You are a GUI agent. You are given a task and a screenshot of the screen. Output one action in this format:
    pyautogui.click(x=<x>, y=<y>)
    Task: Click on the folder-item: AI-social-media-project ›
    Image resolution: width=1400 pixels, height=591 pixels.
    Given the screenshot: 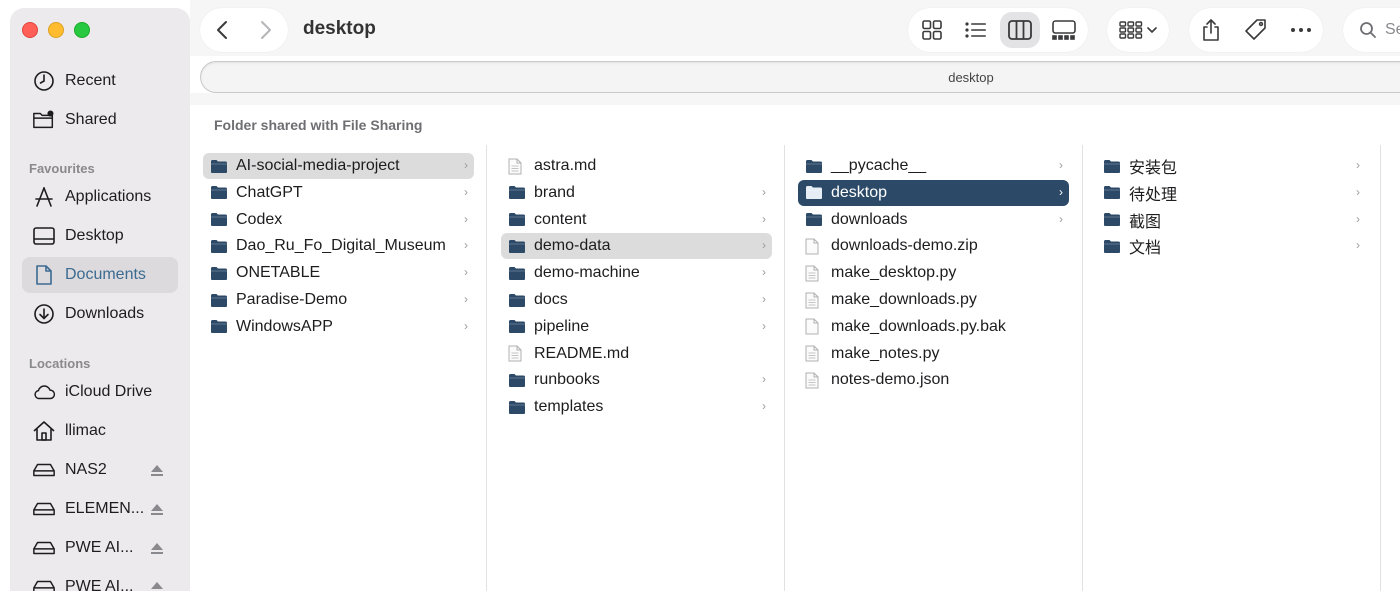 What is the action you would take?
    pyautogui.click(x=338, y=166)
    